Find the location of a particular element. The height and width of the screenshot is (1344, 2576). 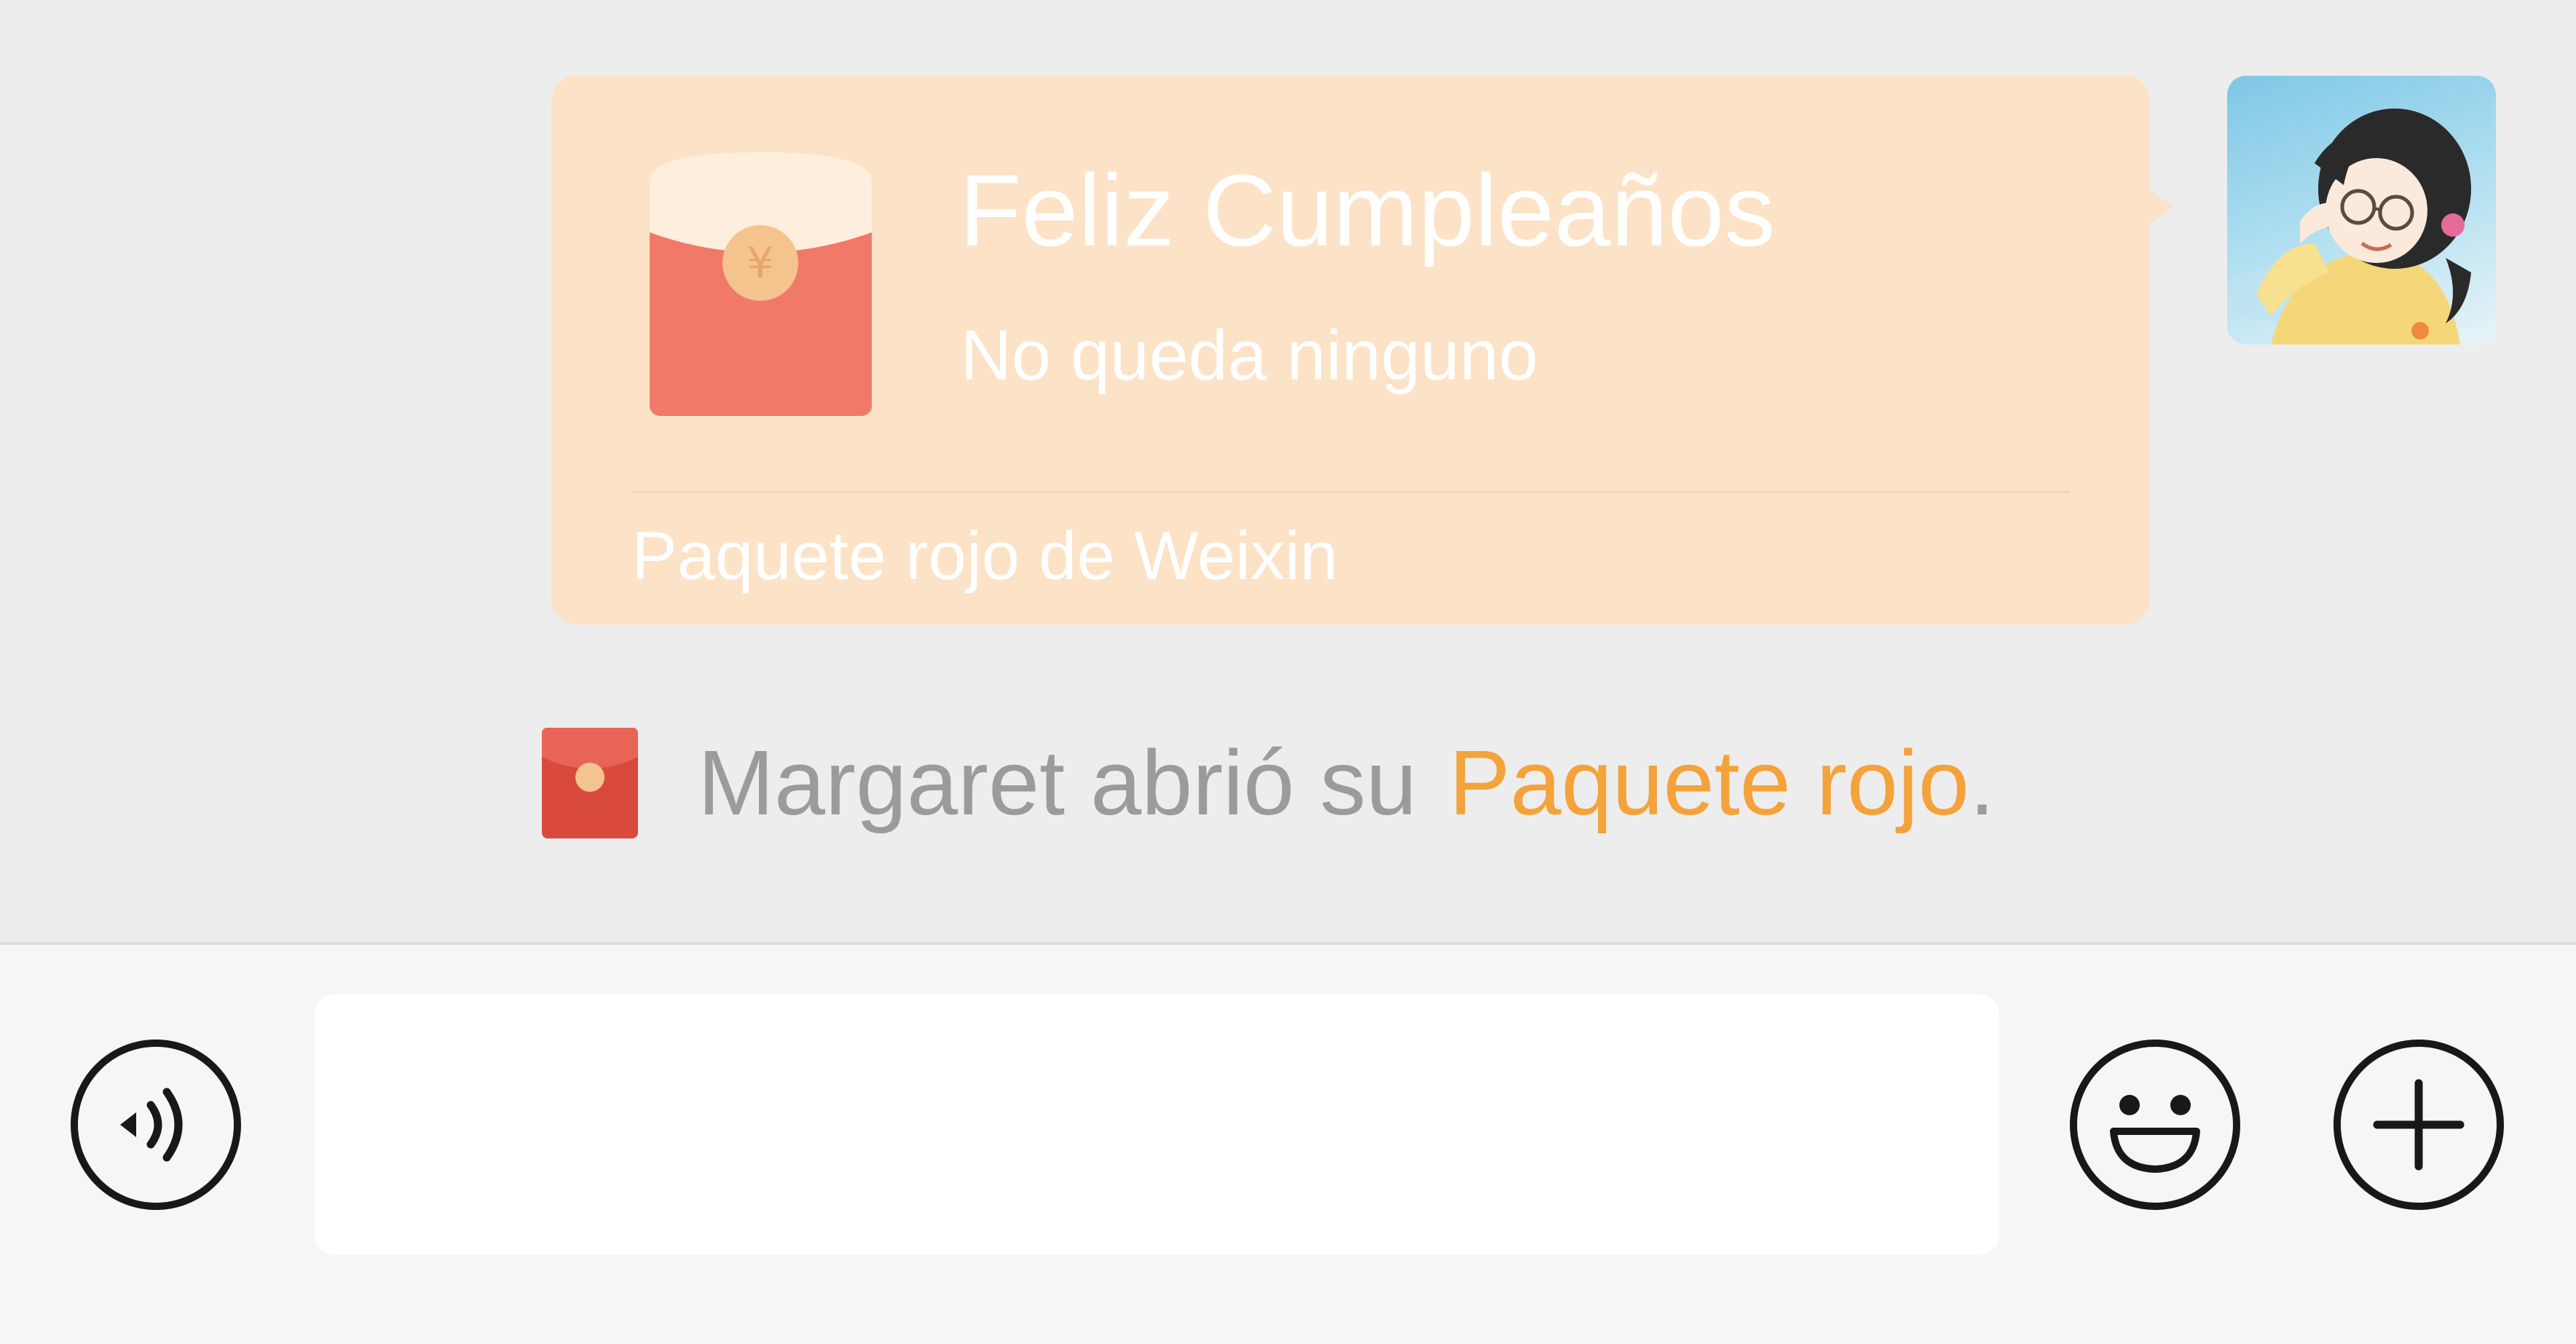

red-packet-source: Paquete rojo de Weixin is located at coordinates (985, 556).